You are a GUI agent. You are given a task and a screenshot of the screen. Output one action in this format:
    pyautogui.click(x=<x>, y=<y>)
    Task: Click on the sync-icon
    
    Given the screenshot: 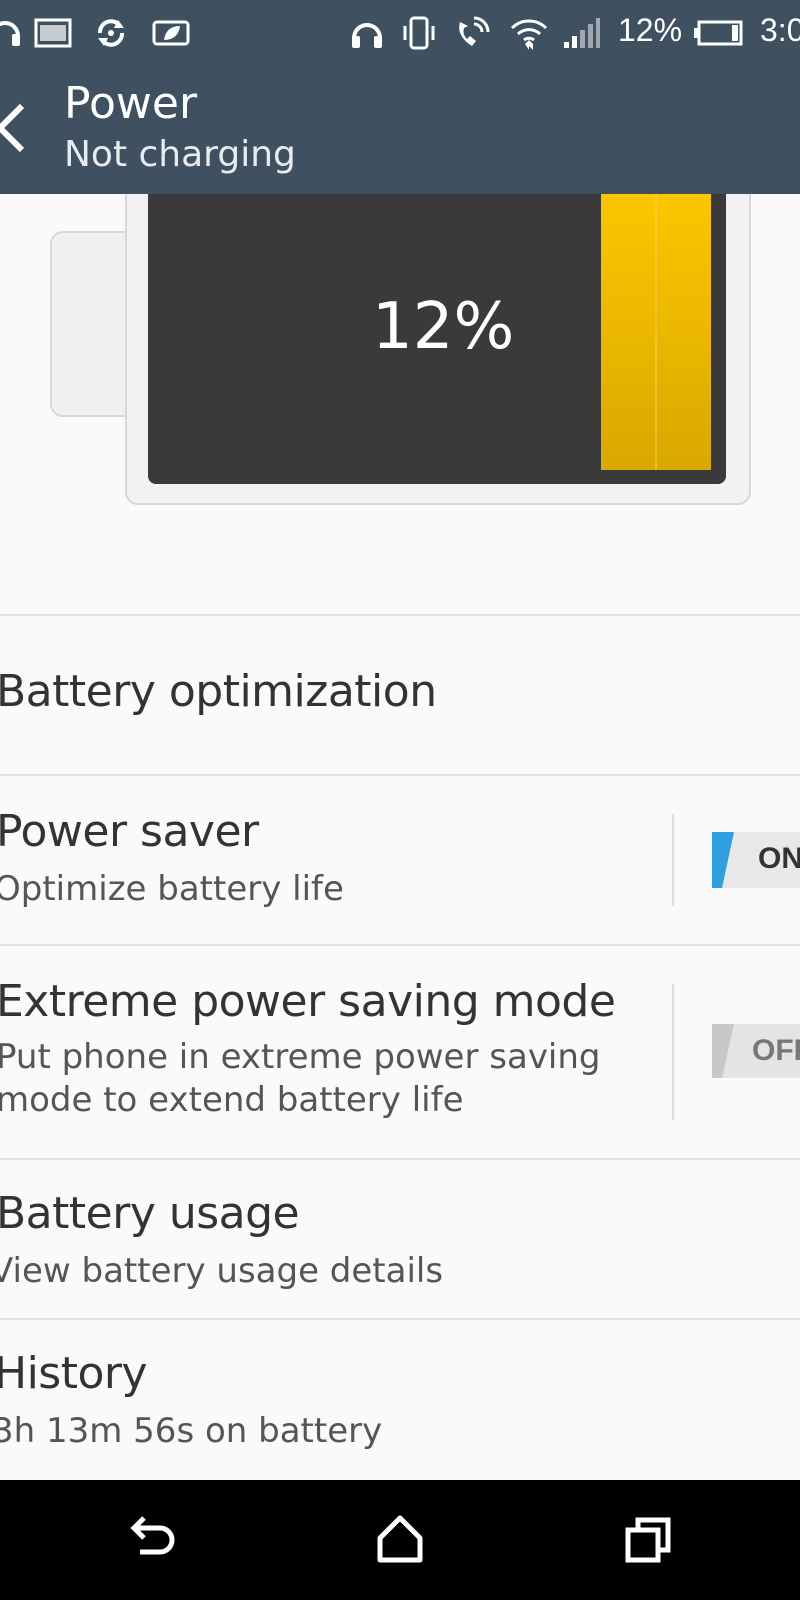 What is the action you would take?
    pyautogui.click(x=111, y=33)
    